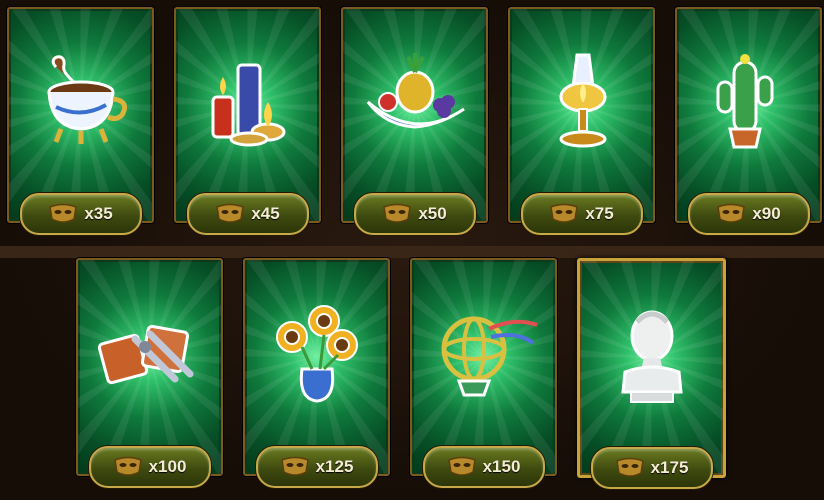 The image size is (824, 500). What do you see at coordinates (415, 91) in the screenshot?
I see `fruit-bowl-icon` at bounding box center [415, 91].